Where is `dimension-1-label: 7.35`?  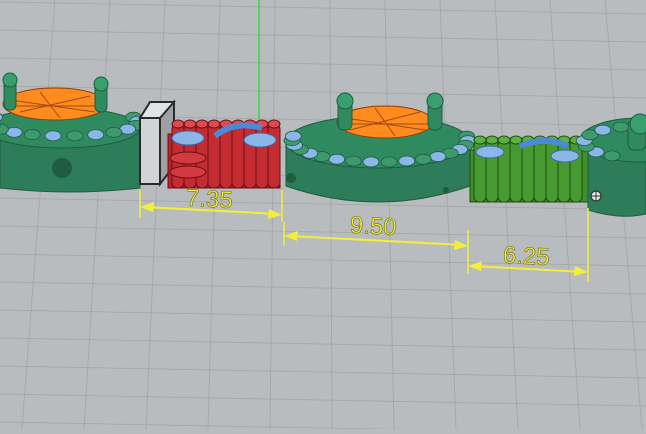
dimension-1-label: 7.35 is located at coordinates (209, 199).